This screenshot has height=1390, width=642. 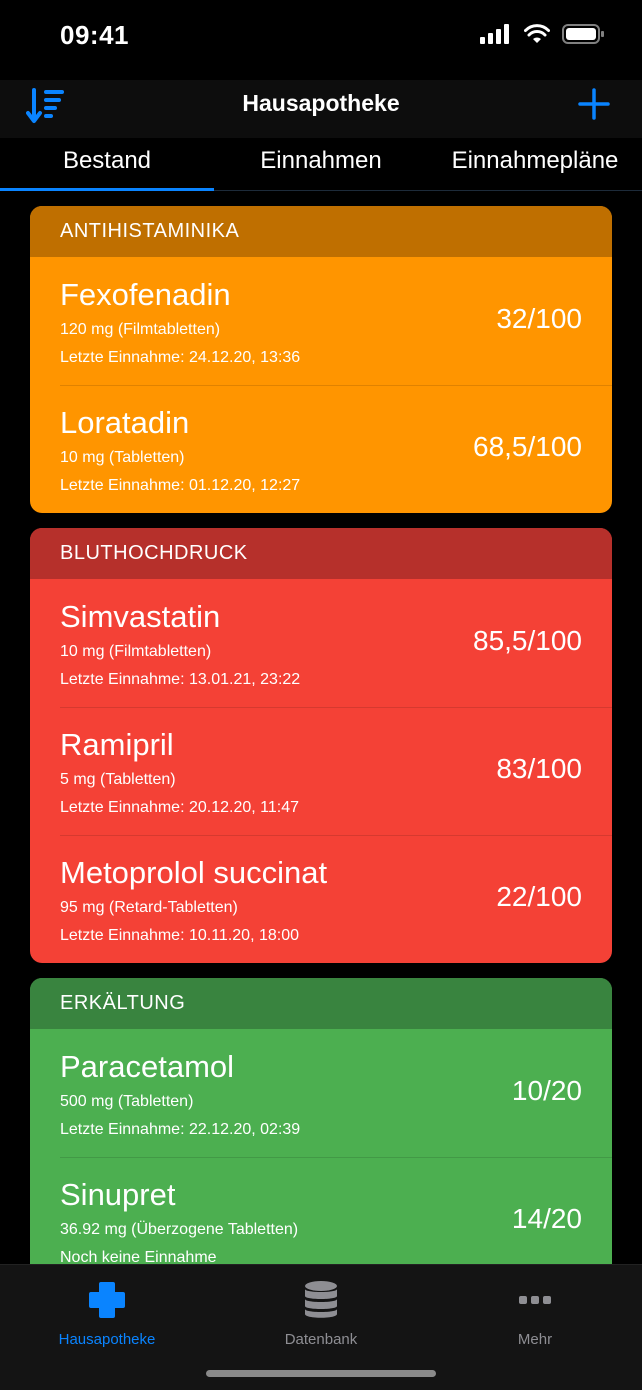 What do you see at coordinates (539, 896) in the screenshot?
I see `medication-stock: 22/100` at bounding box center [539, 896].